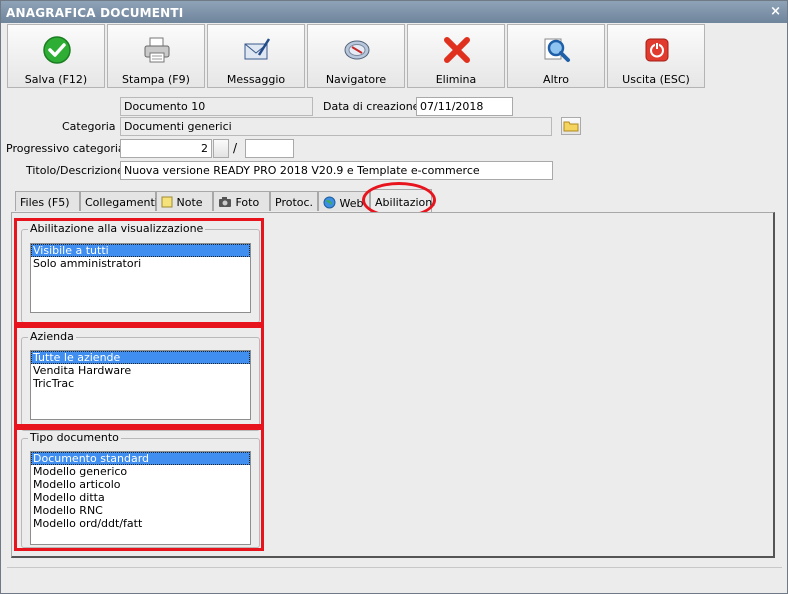  I want to click on tab-files: Files (F5), so click(47, 201).